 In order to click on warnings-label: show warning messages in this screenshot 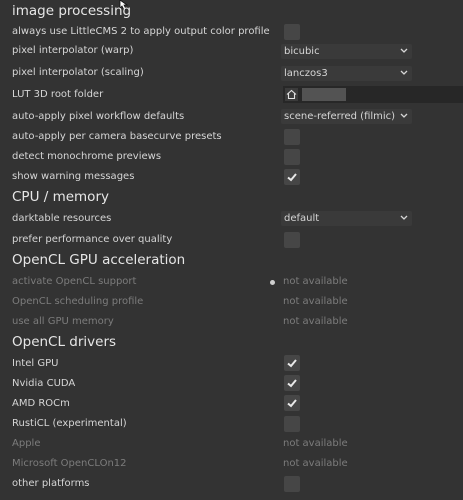, I will do `click(73, 176)`.